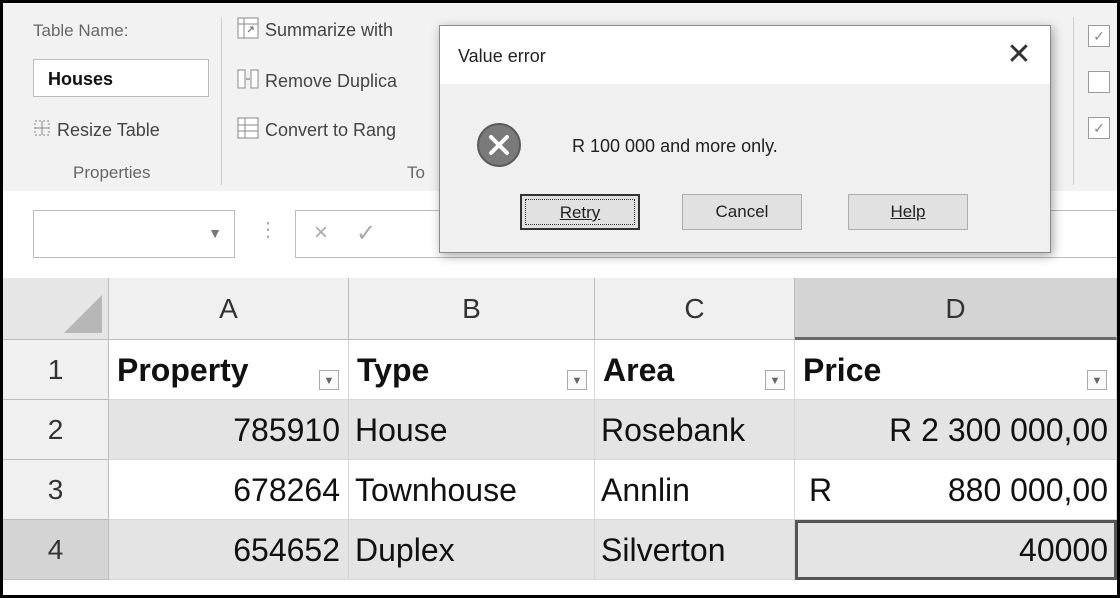 The width and height of the screenshot is (1120, 598). Describe the element at coordinates (108, 130) in the screenshot. I see `resize-table-label: Resize Table` at that location.